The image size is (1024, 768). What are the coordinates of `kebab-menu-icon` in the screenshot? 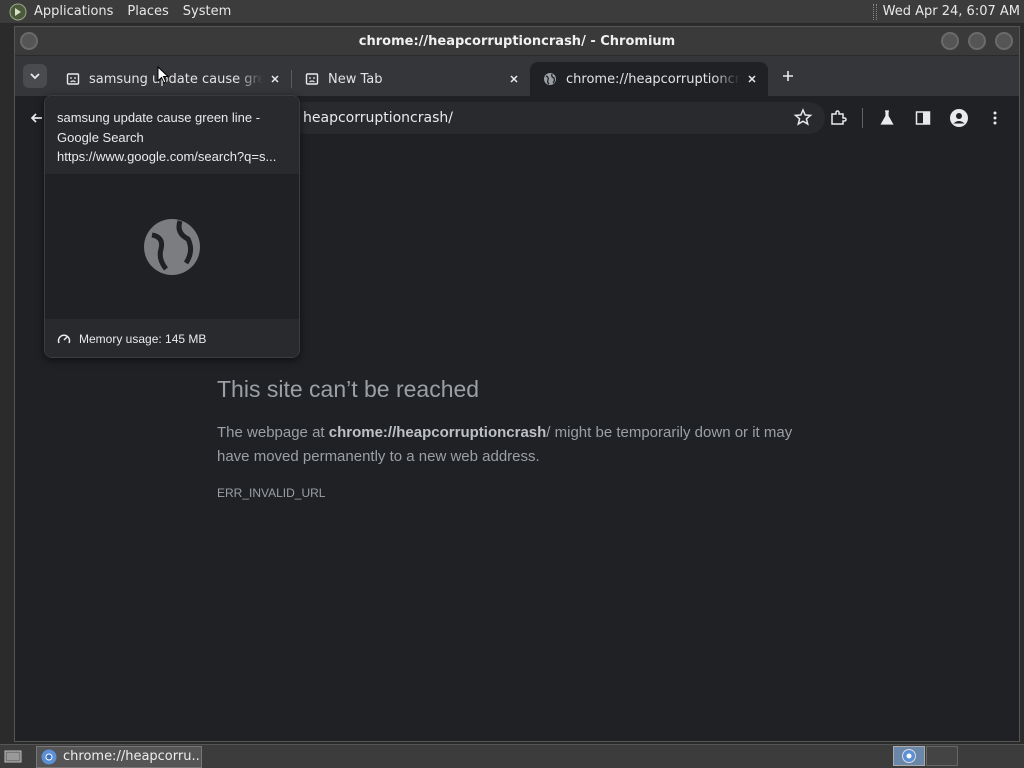 It's located at (995, 118).